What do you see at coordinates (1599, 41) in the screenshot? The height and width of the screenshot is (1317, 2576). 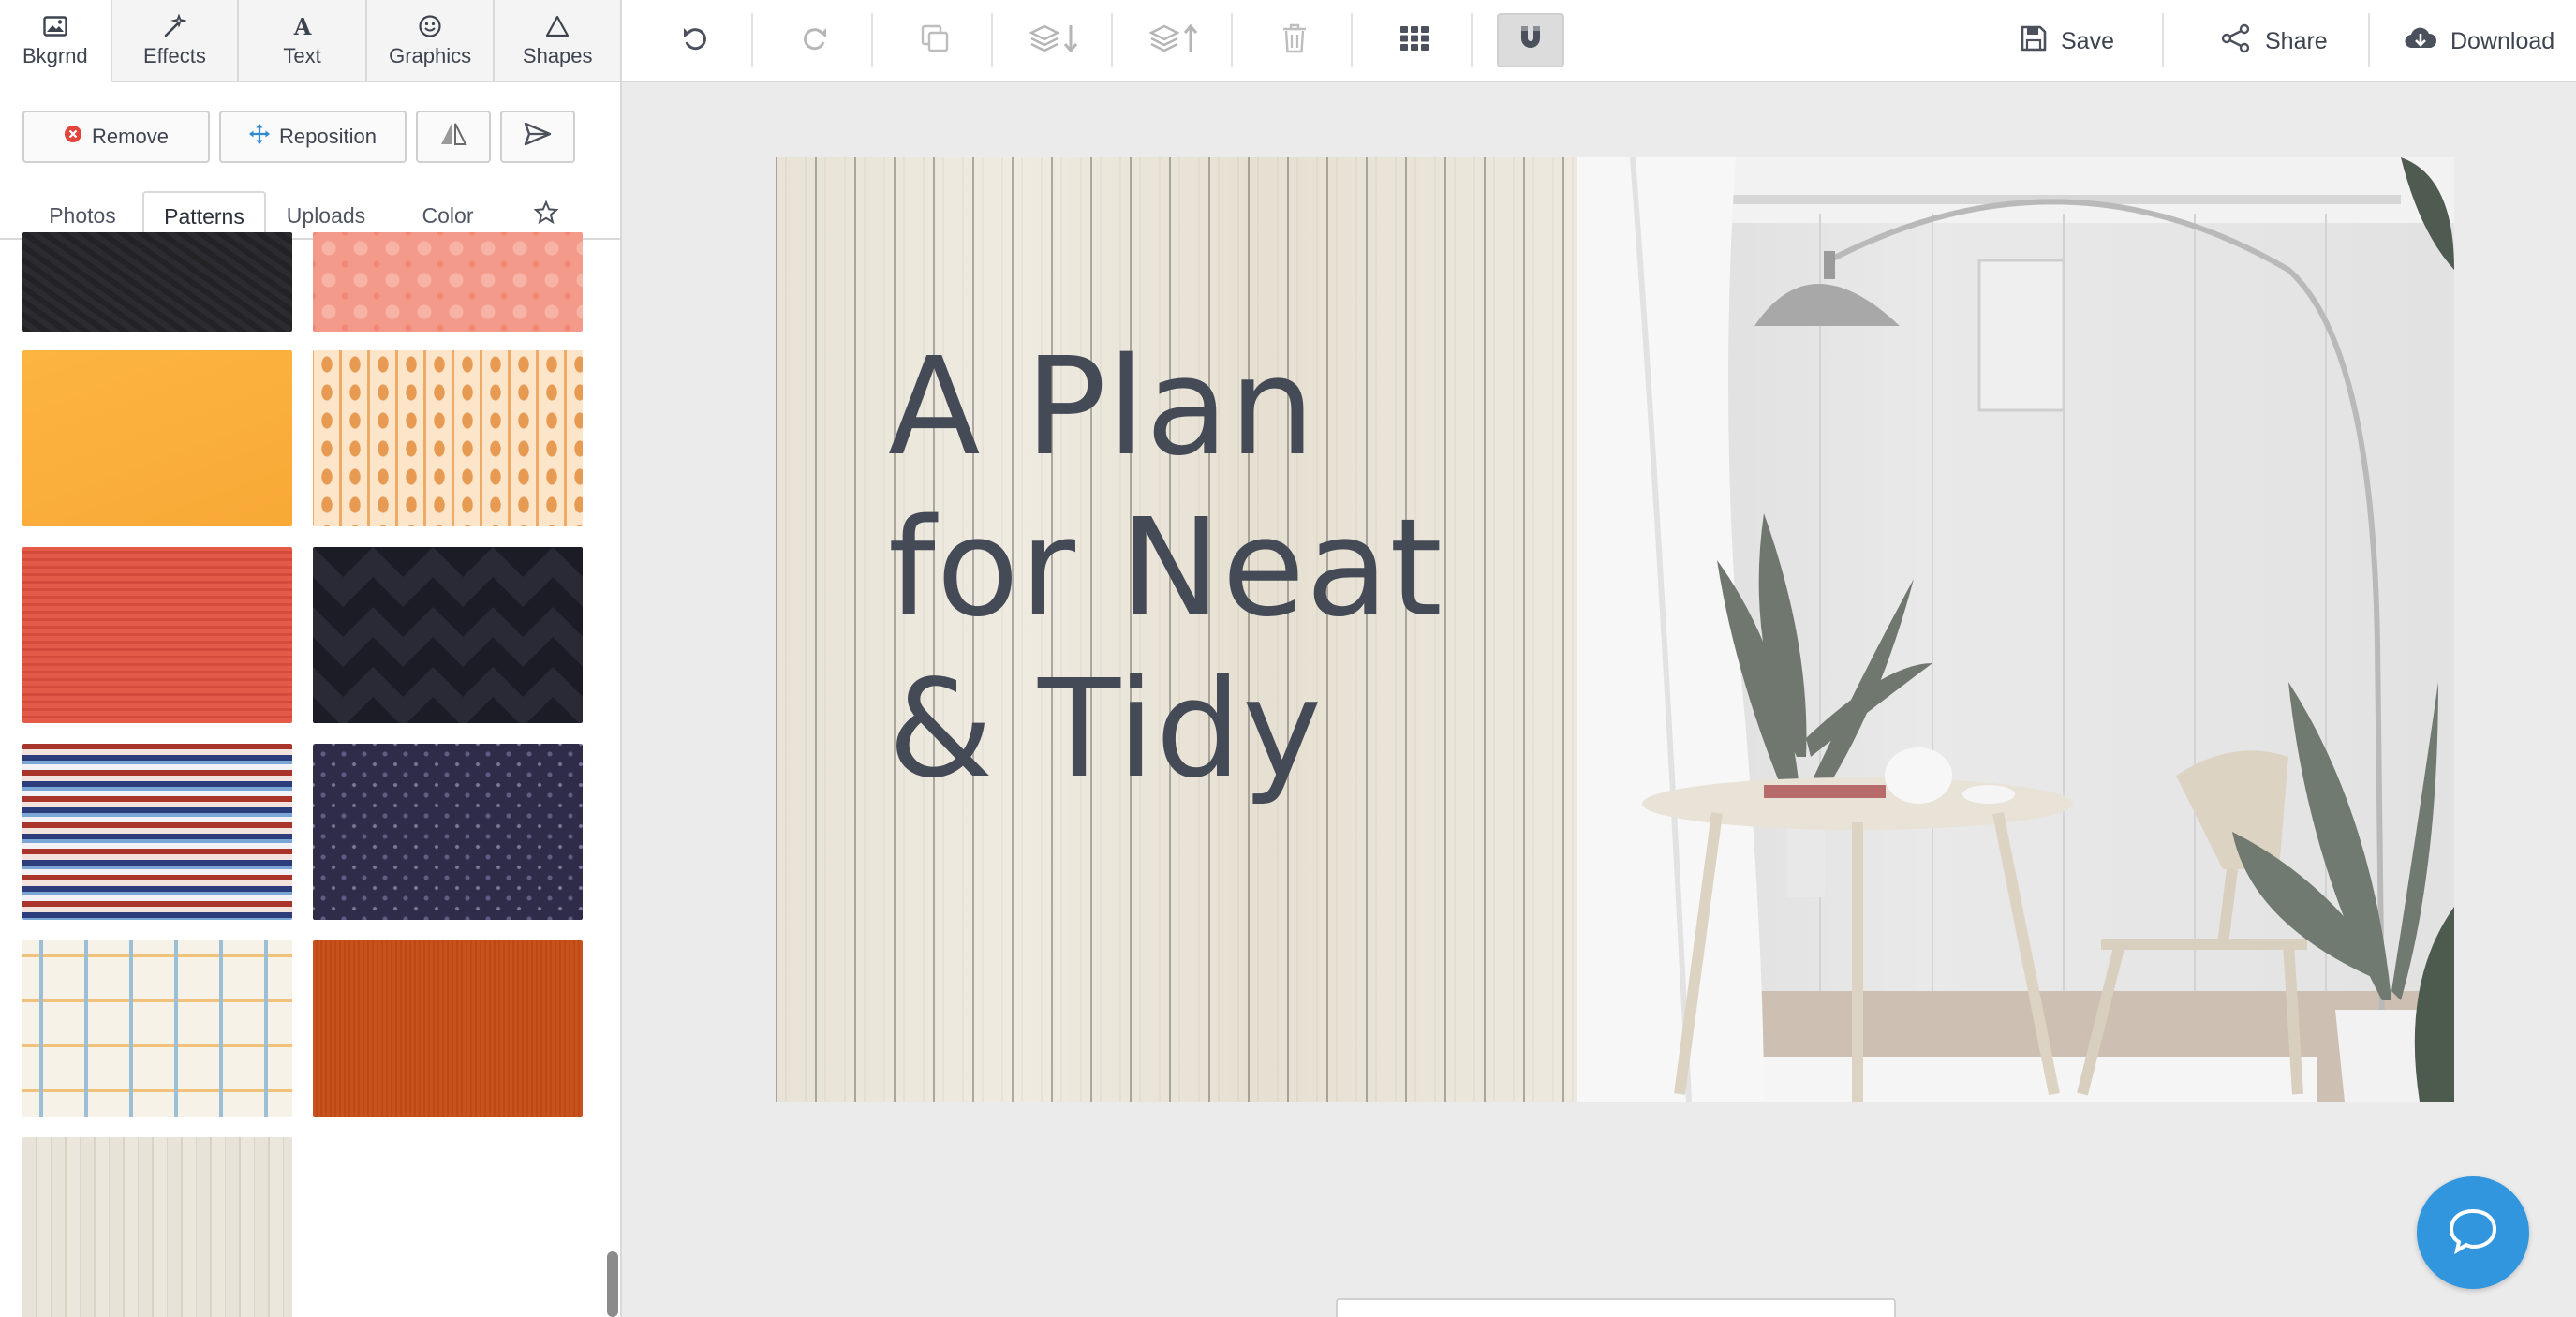 I see `top-toolbar: Save Share Download` at bounding box center [1599, 41].